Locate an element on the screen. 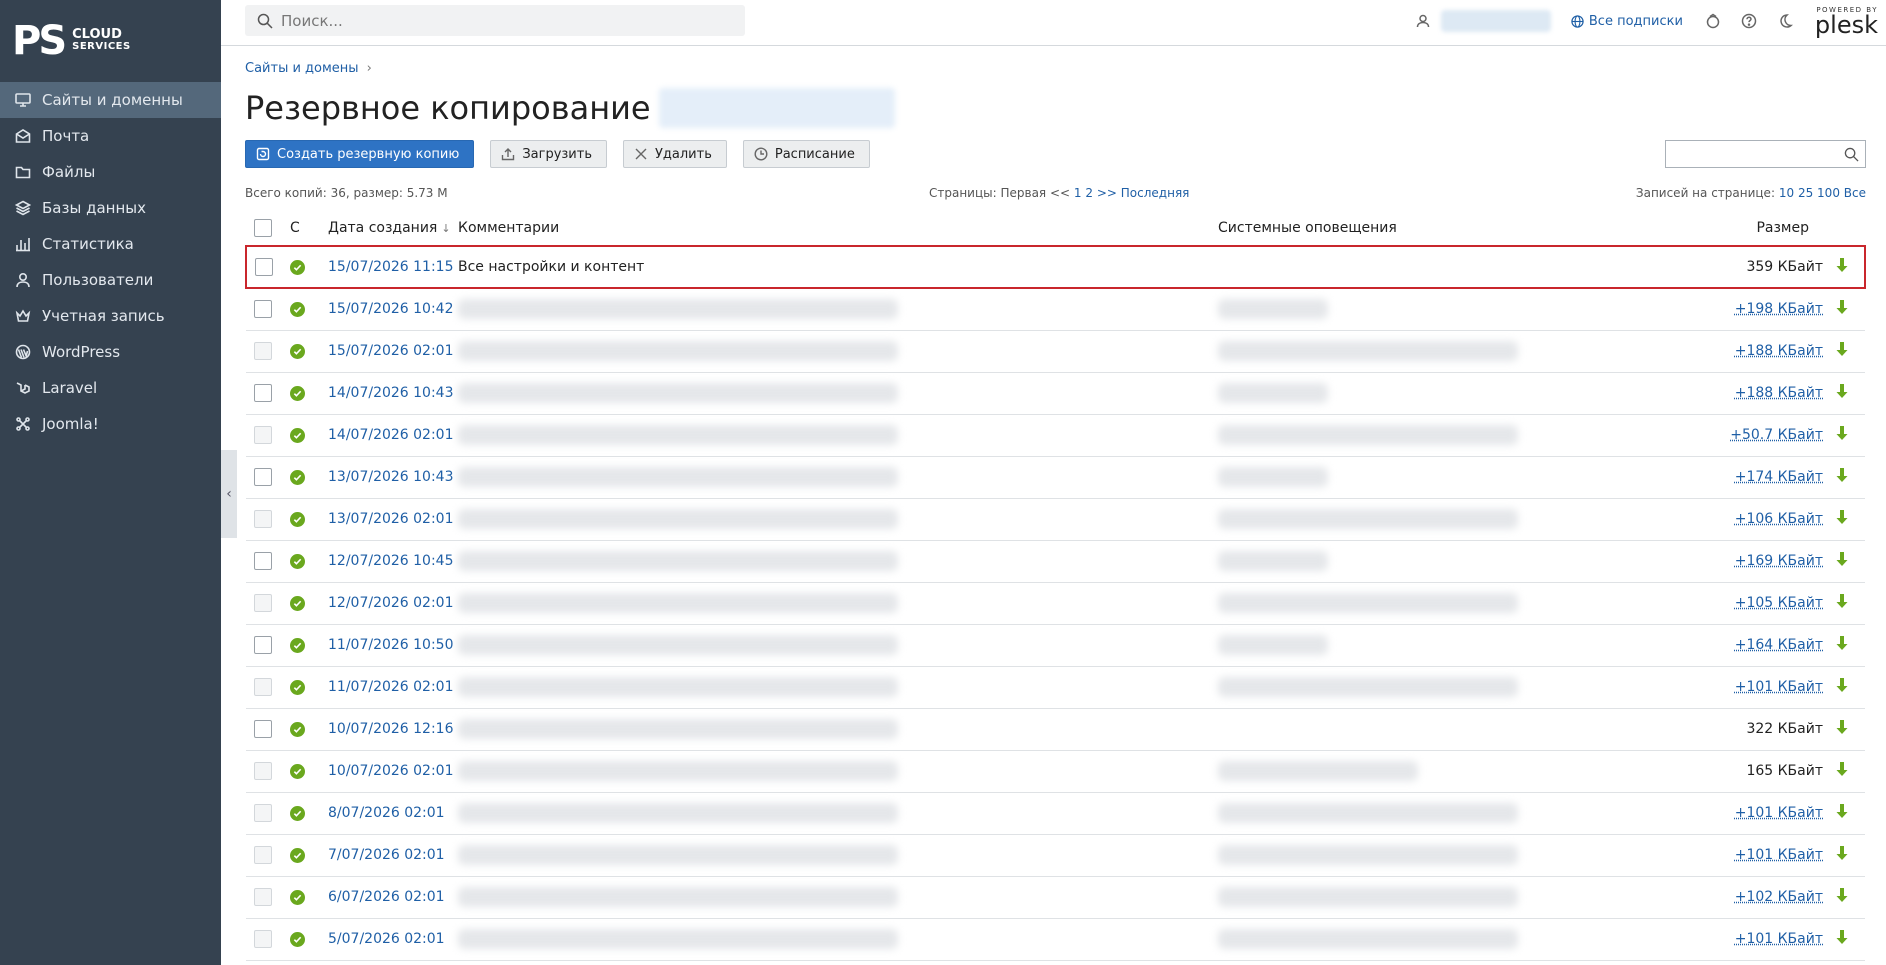 This screenshot has width=1886, height=965. backup-date-link: 6/07/2026 02:01 is located at coordinates (386, 897).